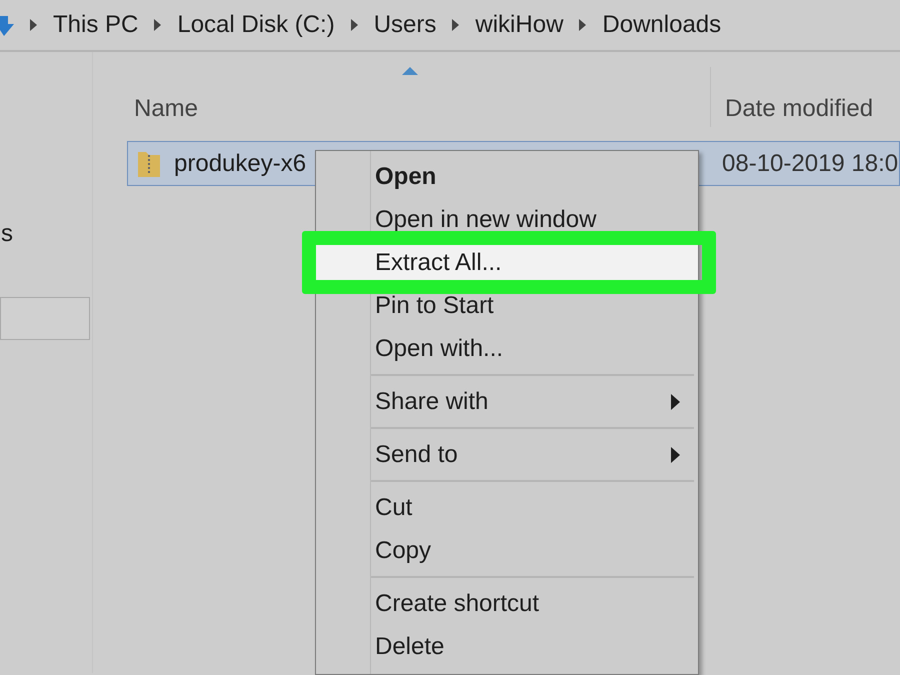 Image resolution: width=900 pixels, height=675 pixels. I want to click on date-modified: 08-10-2019 18:0, so click(810, 163).